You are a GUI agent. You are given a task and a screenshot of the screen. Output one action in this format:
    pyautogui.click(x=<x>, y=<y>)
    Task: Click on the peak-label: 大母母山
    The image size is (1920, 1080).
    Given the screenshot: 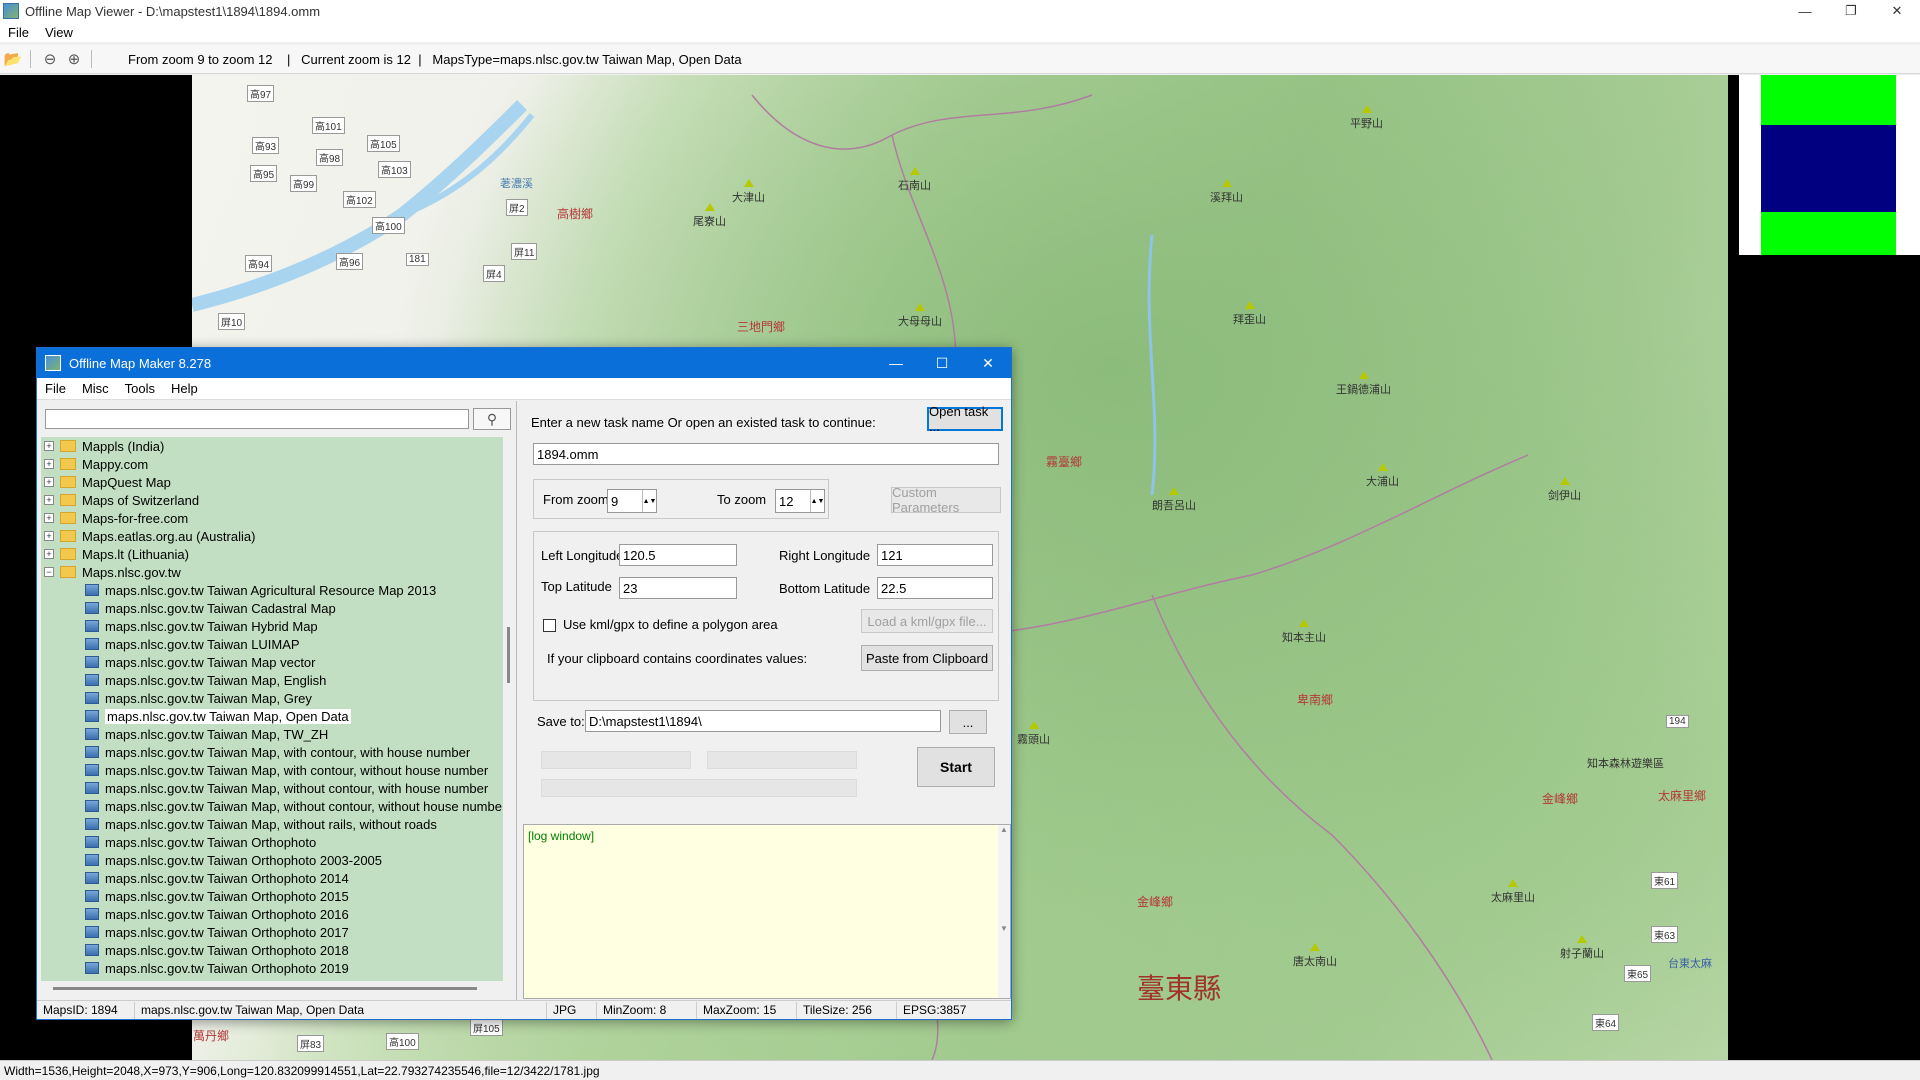 What is the action you would take?
    pyautogui.click(x=920, y=316)
    